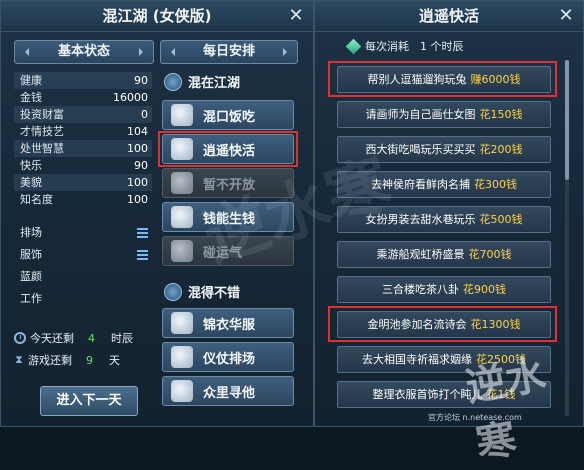  I want to click on stat-label: 快乐, so click(31, 165).